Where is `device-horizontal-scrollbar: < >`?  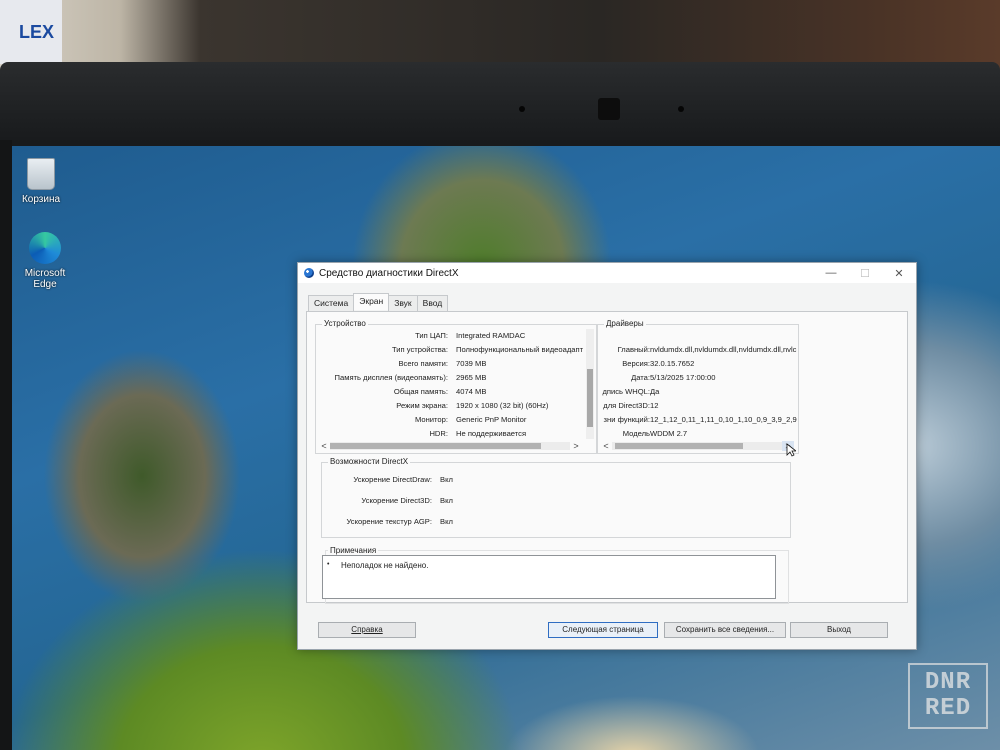
device-horizontal-scrollbar: < > is located at coordinates (450, 446).